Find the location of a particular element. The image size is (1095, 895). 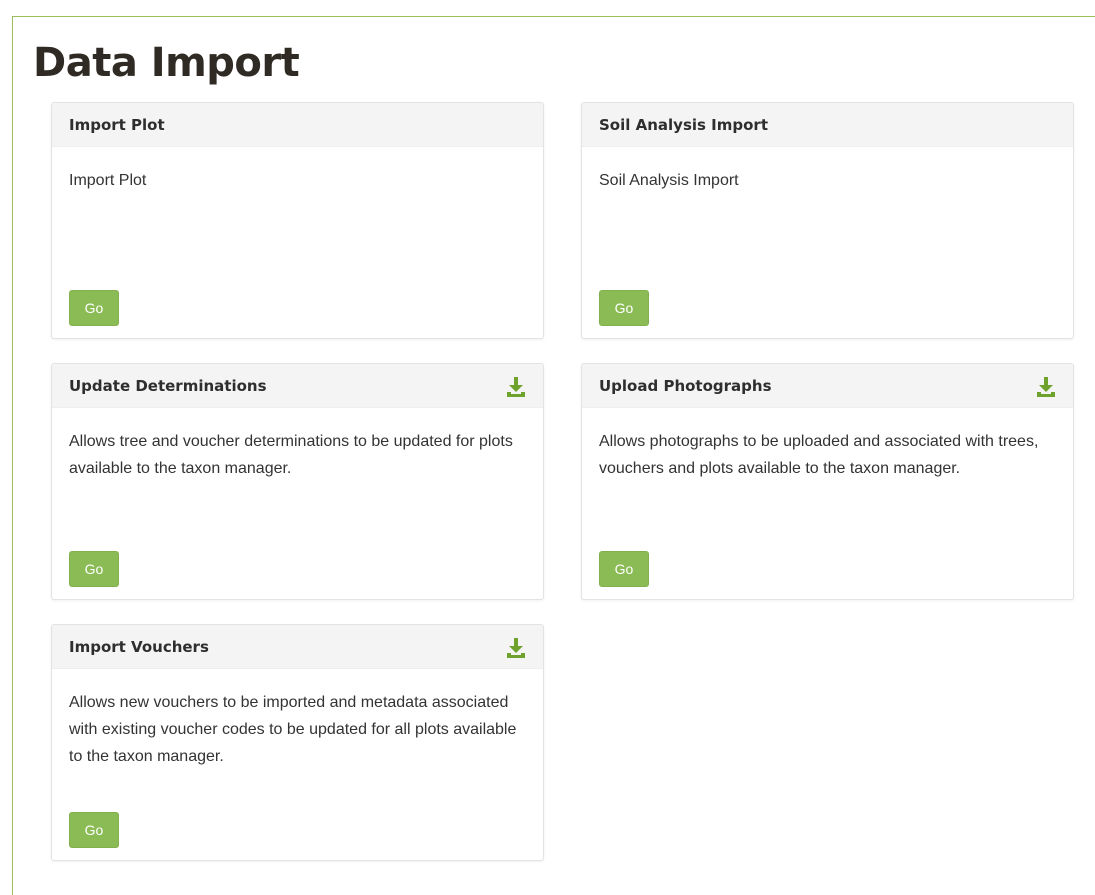

card-description: Soil Analysis Import is located at coordinates (669, 180).